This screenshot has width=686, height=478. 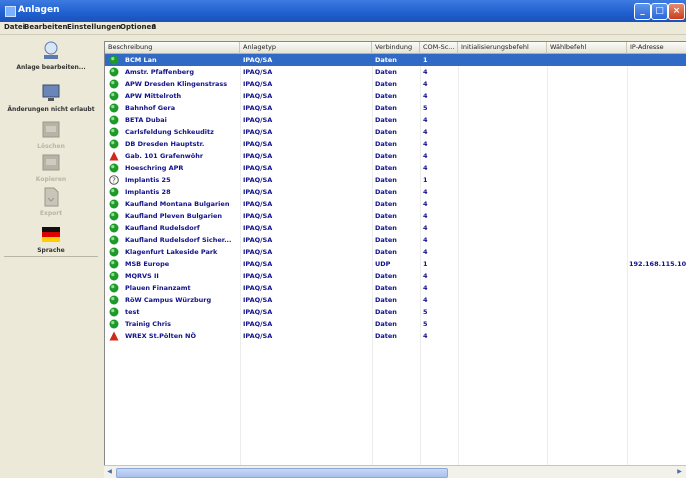 What do you see at coordinates (587, 48) in the screenshot?
I see `column-header-dial-command: Wählbefehl` at bounding box center [587, 48].